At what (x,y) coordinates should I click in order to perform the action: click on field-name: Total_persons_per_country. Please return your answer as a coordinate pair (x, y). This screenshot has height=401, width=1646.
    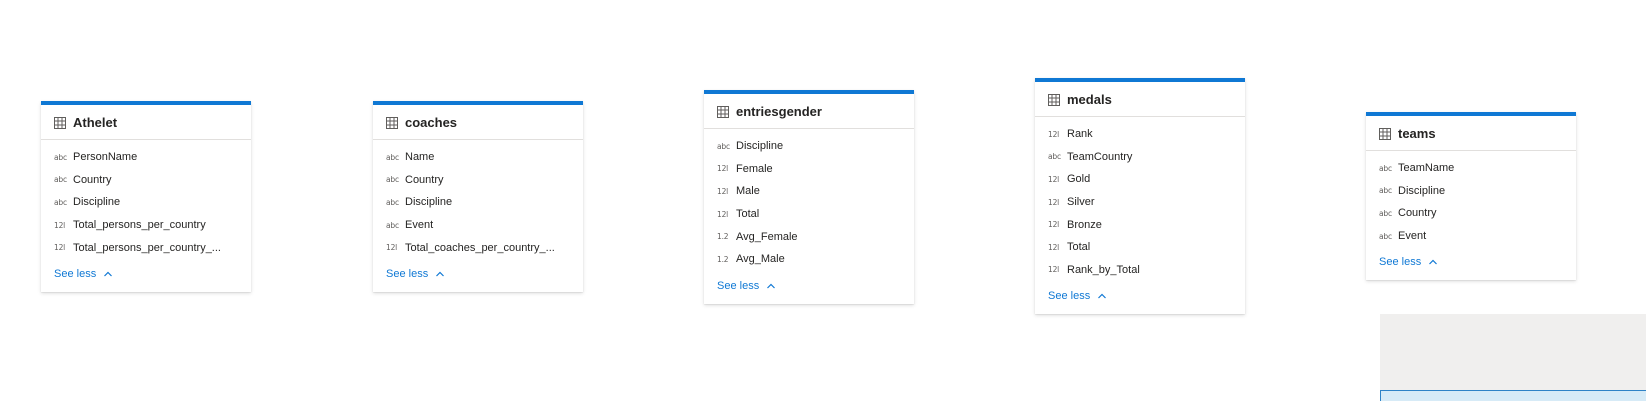
    Looking at the image, I should click on (139, 225).